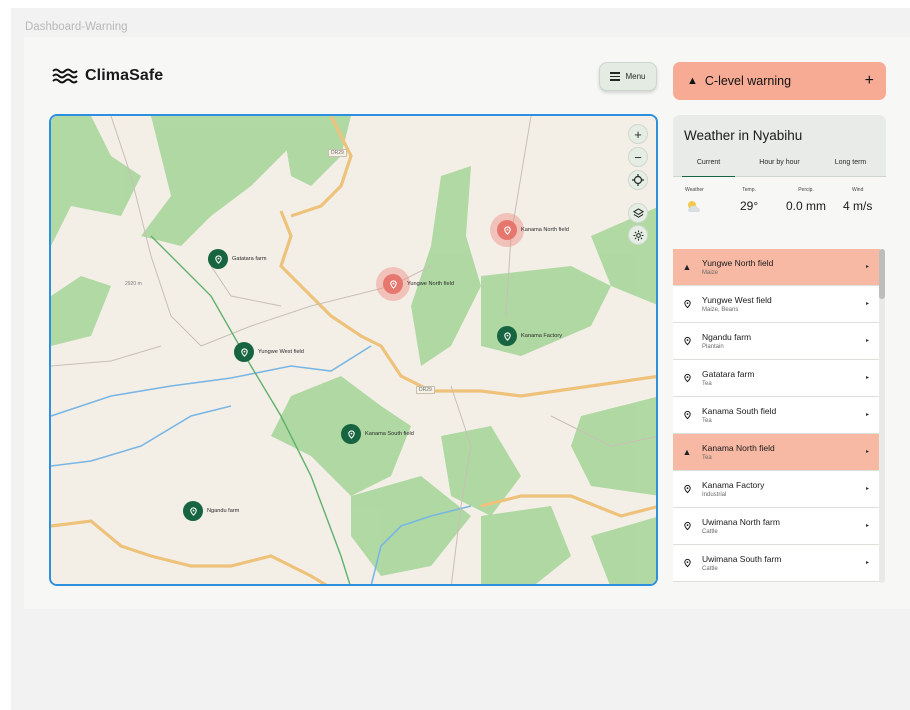 The width and height of the screenshot is (910, 710). Describe the element at coordinates (710, 273) in the screenshot. I see `field-crop: Maize` at that location.